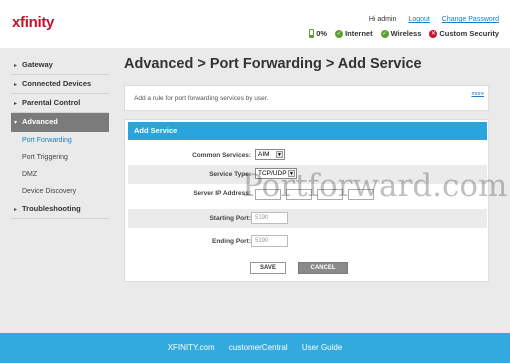  What do you see at coordinates (359, 33) in the screenshot?
I see `internet-label: Internet` at bounding box center [359, 33].